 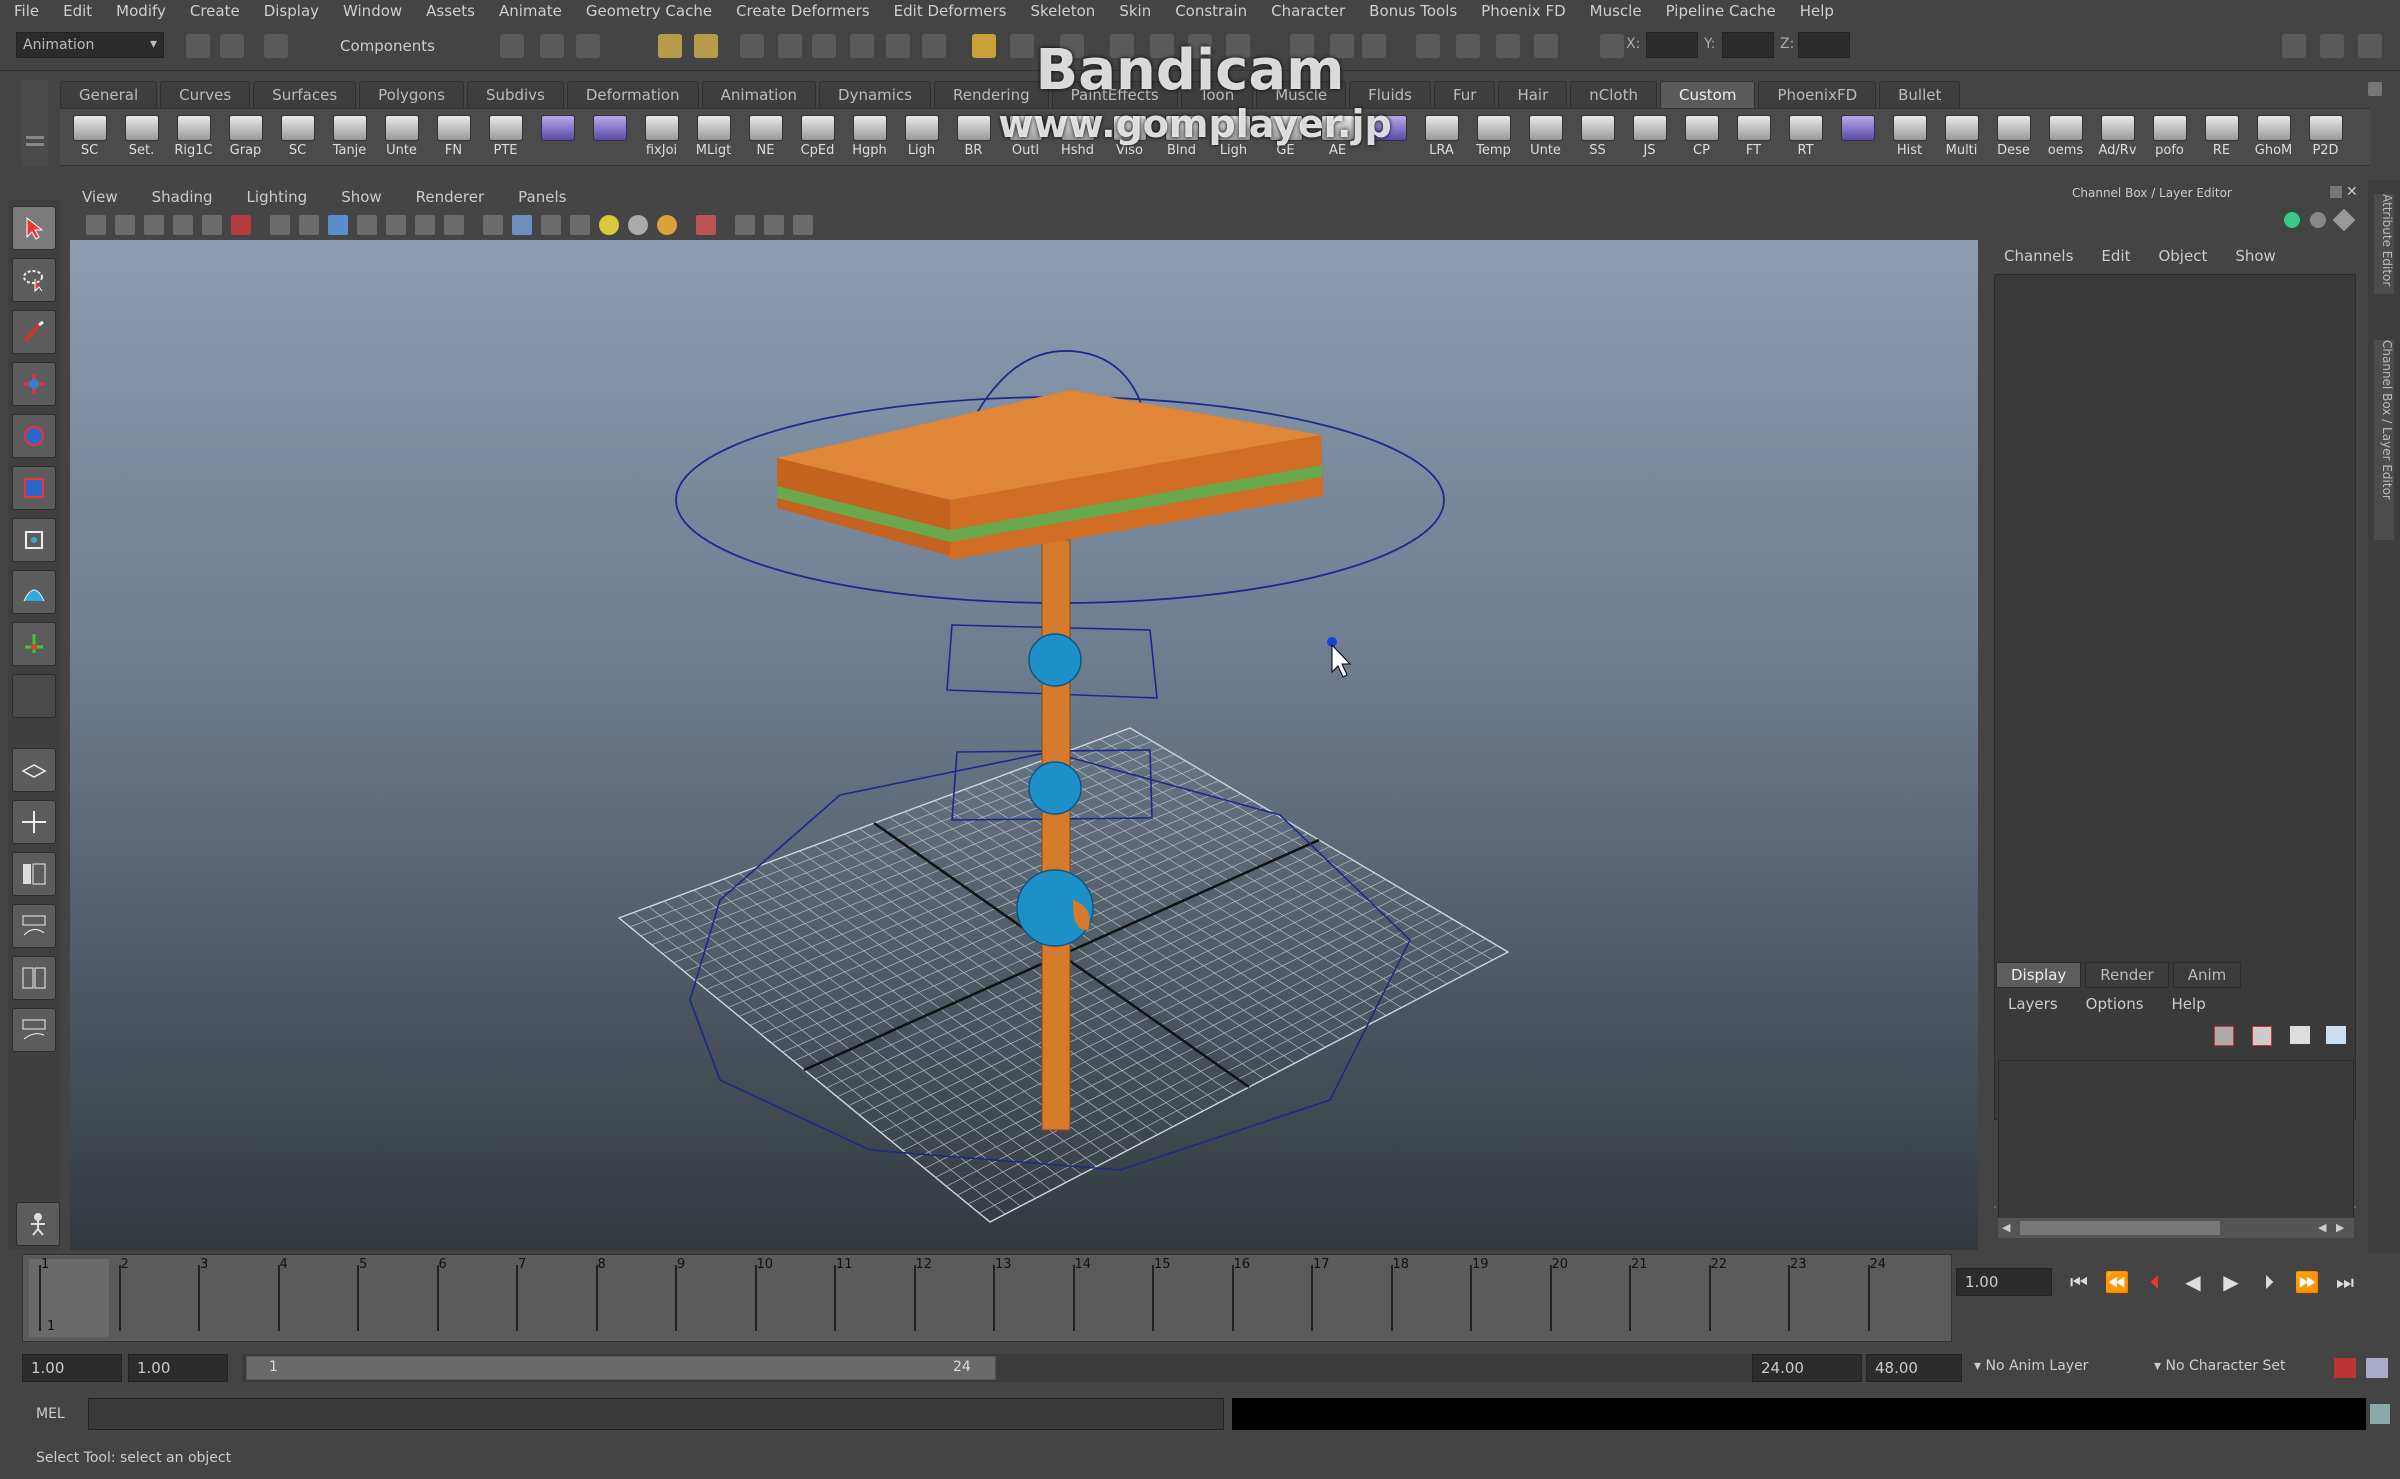 I want to click on pin-icon, so click(x=2344, y=220).